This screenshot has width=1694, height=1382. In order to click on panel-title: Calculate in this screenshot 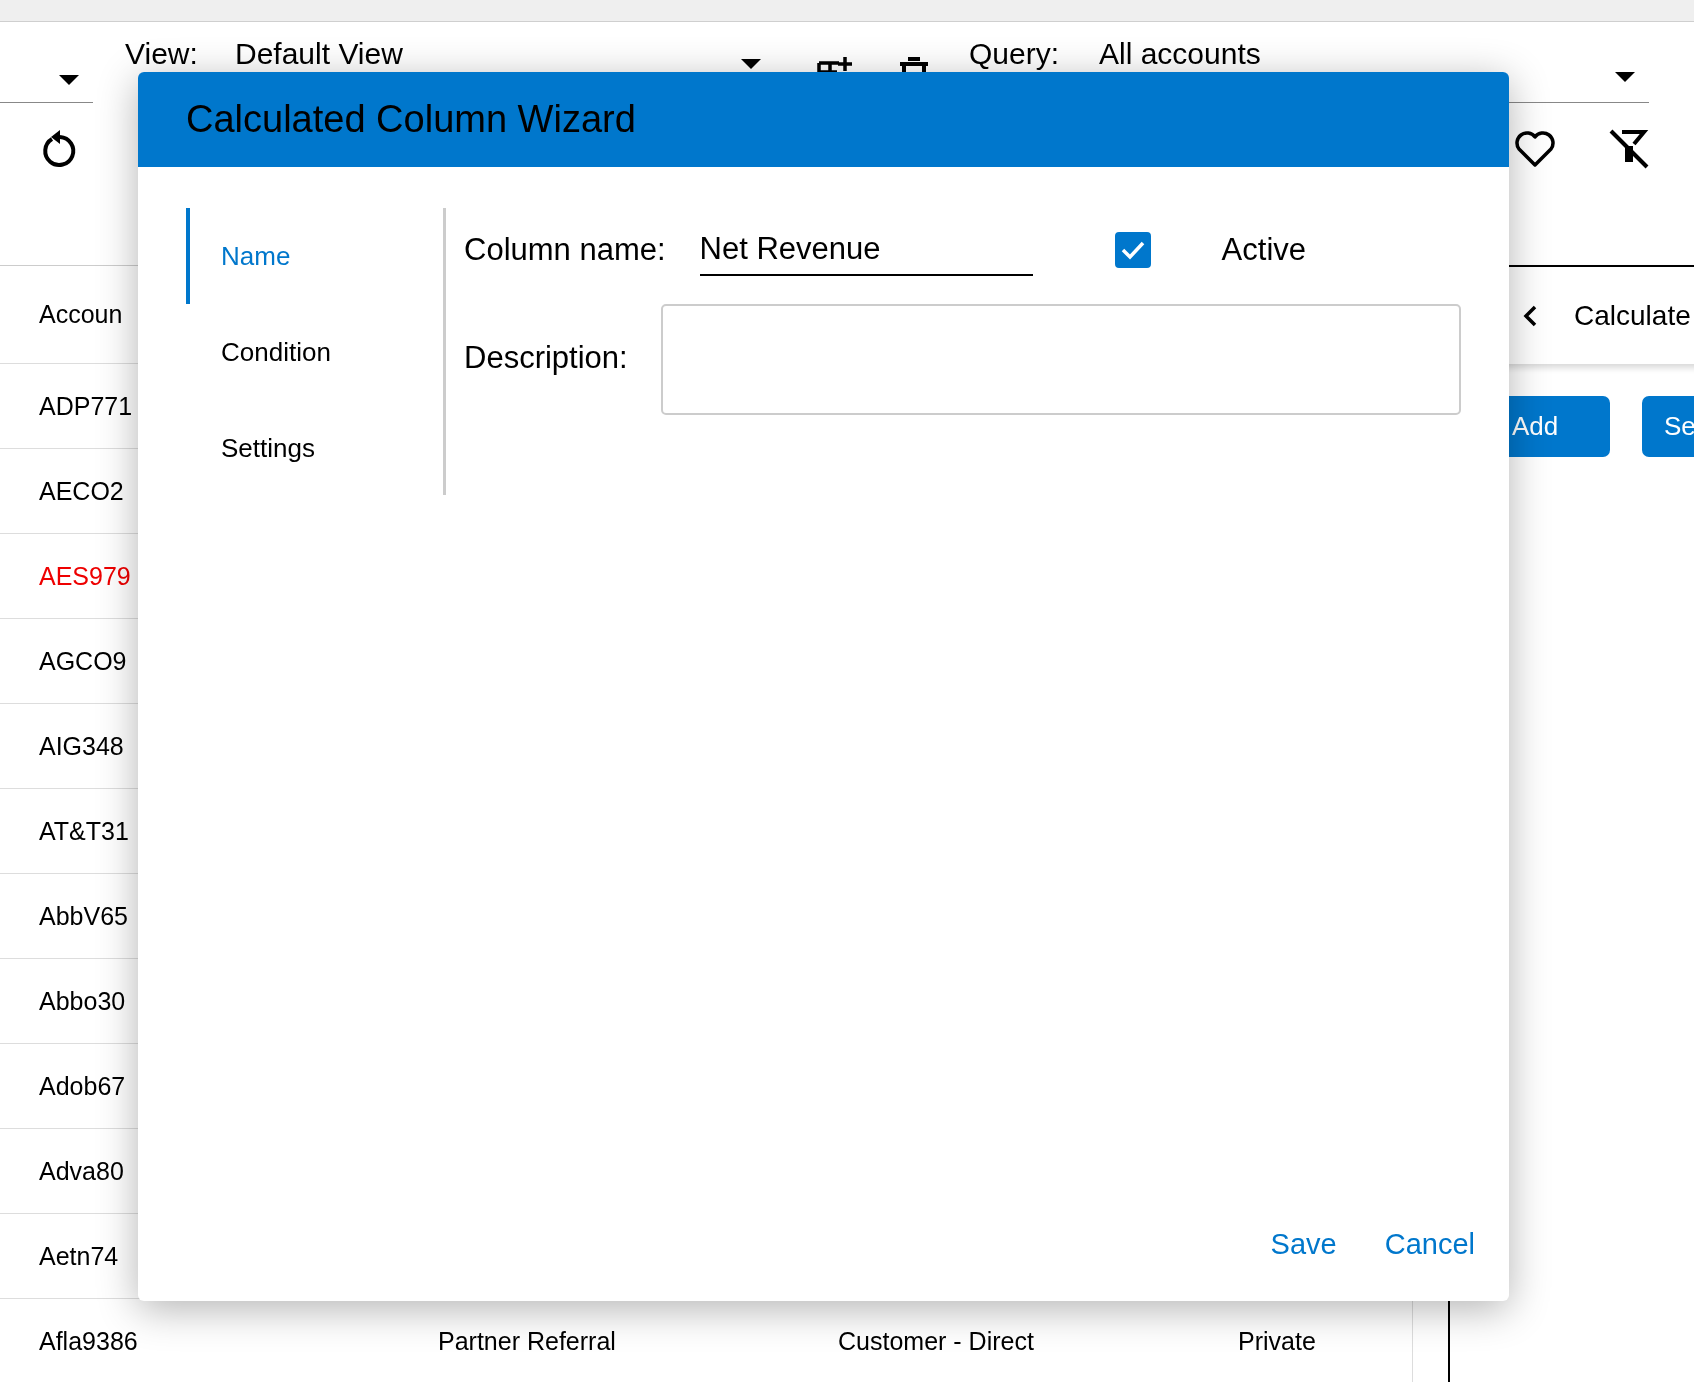, I will do `click(1632, 315)`.